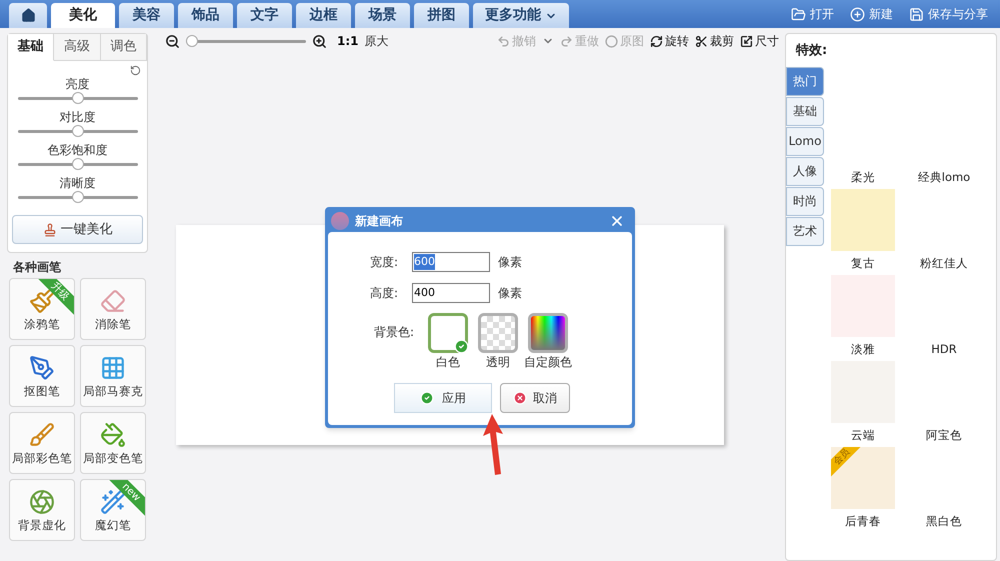 The width and height of the screenshot is (1000, 561). I want to click on top-tab: 拼图, so click(441, 15).